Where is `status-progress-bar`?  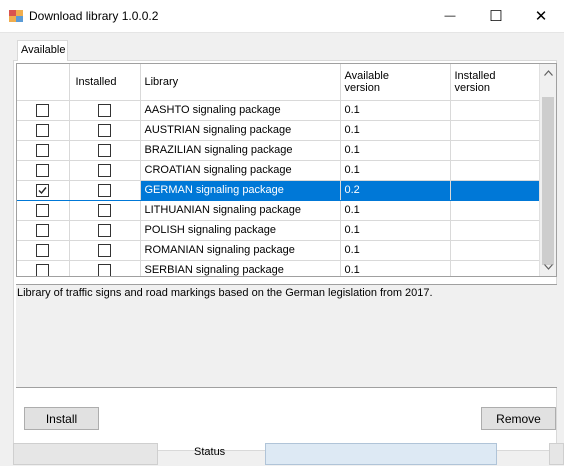
status-progress-bar is located at coordinates (381, 454).